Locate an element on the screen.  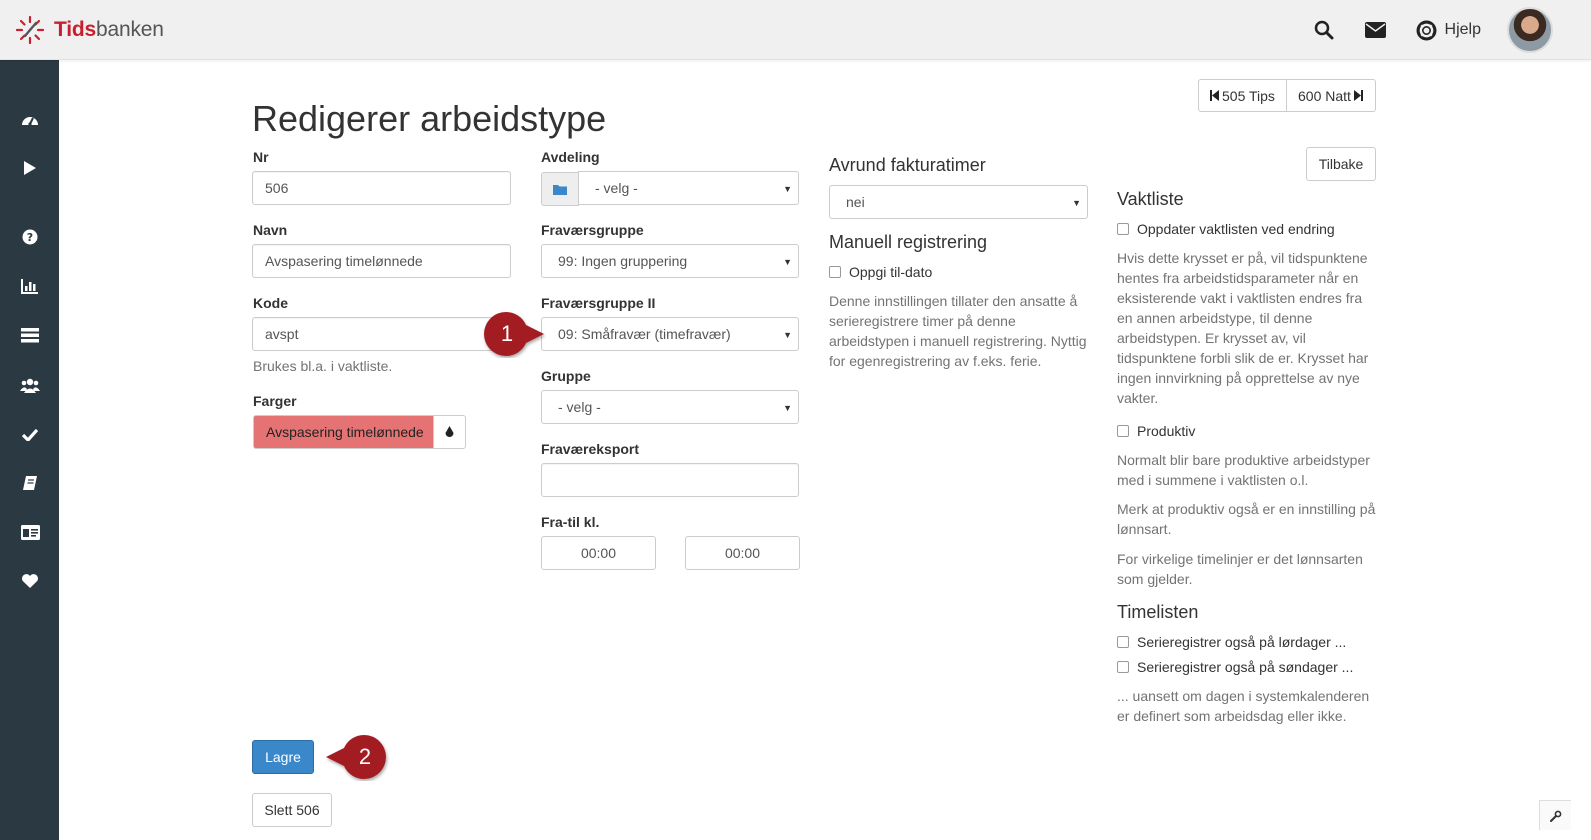
oppdater-checkbox is located at coordinates (1123, 229).